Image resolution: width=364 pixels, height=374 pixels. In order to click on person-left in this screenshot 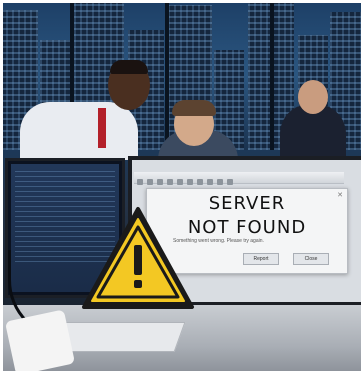, I will do `click(85, 110)`.